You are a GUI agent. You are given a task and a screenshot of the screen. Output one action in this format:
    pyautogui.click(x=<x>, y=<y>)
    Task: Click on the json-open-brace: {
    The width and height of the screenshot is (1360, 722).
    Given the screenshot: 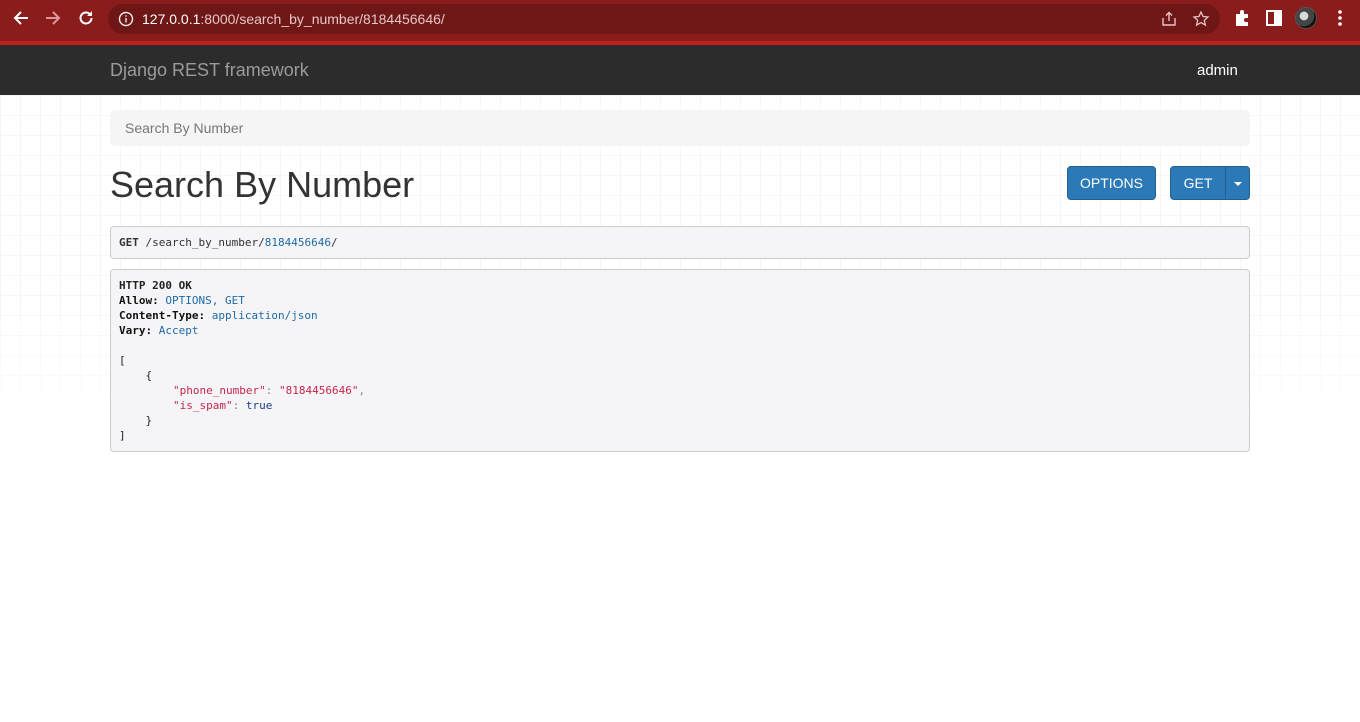 What is the action you would take?
    pyautogui.click(x=136, y=375)
    